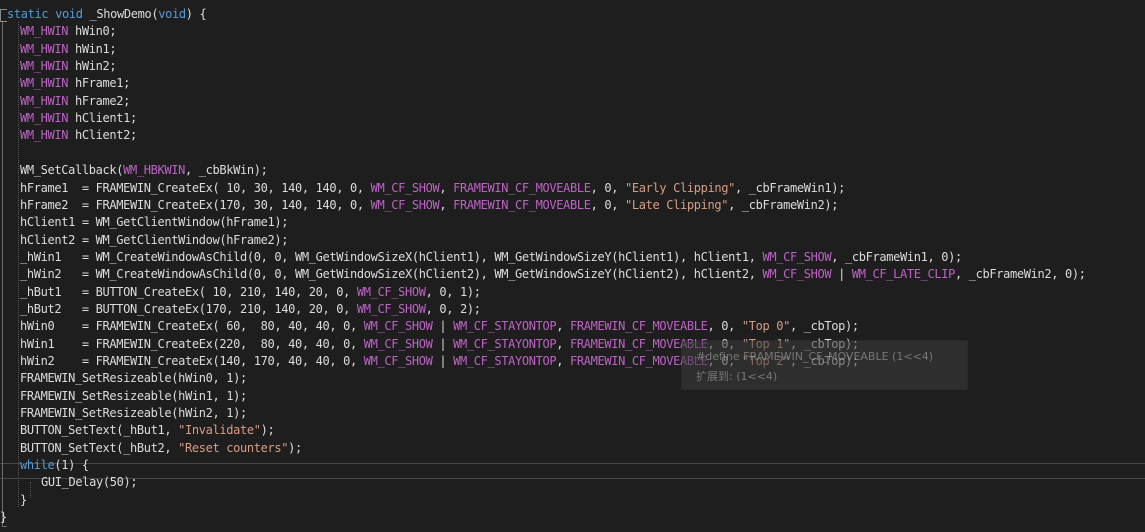 The image size is (1145, 532). Describe the element at coordinates (824, 326) in the screenshot. I see `code-token: , _cbTop);` at that location.